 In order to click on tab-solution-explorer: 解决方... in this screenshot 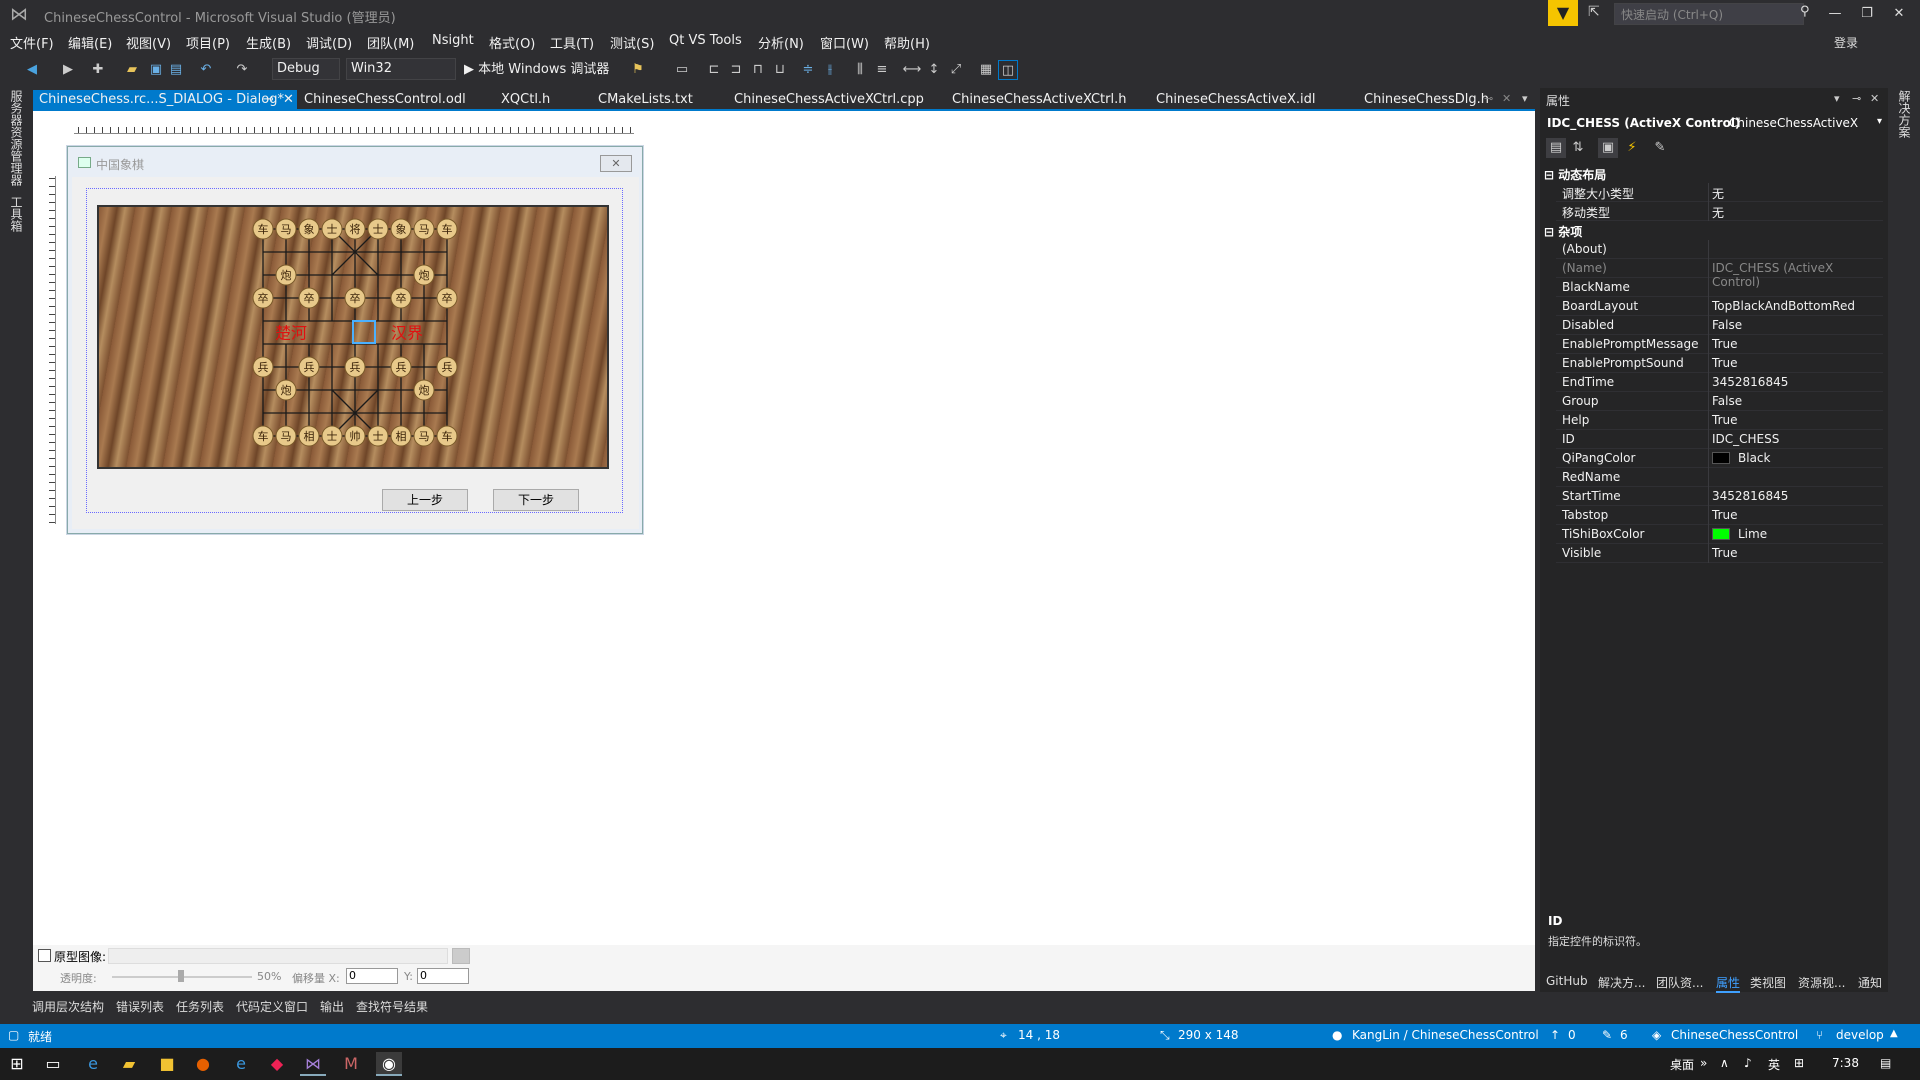, I will do `click(1621, 982)`.